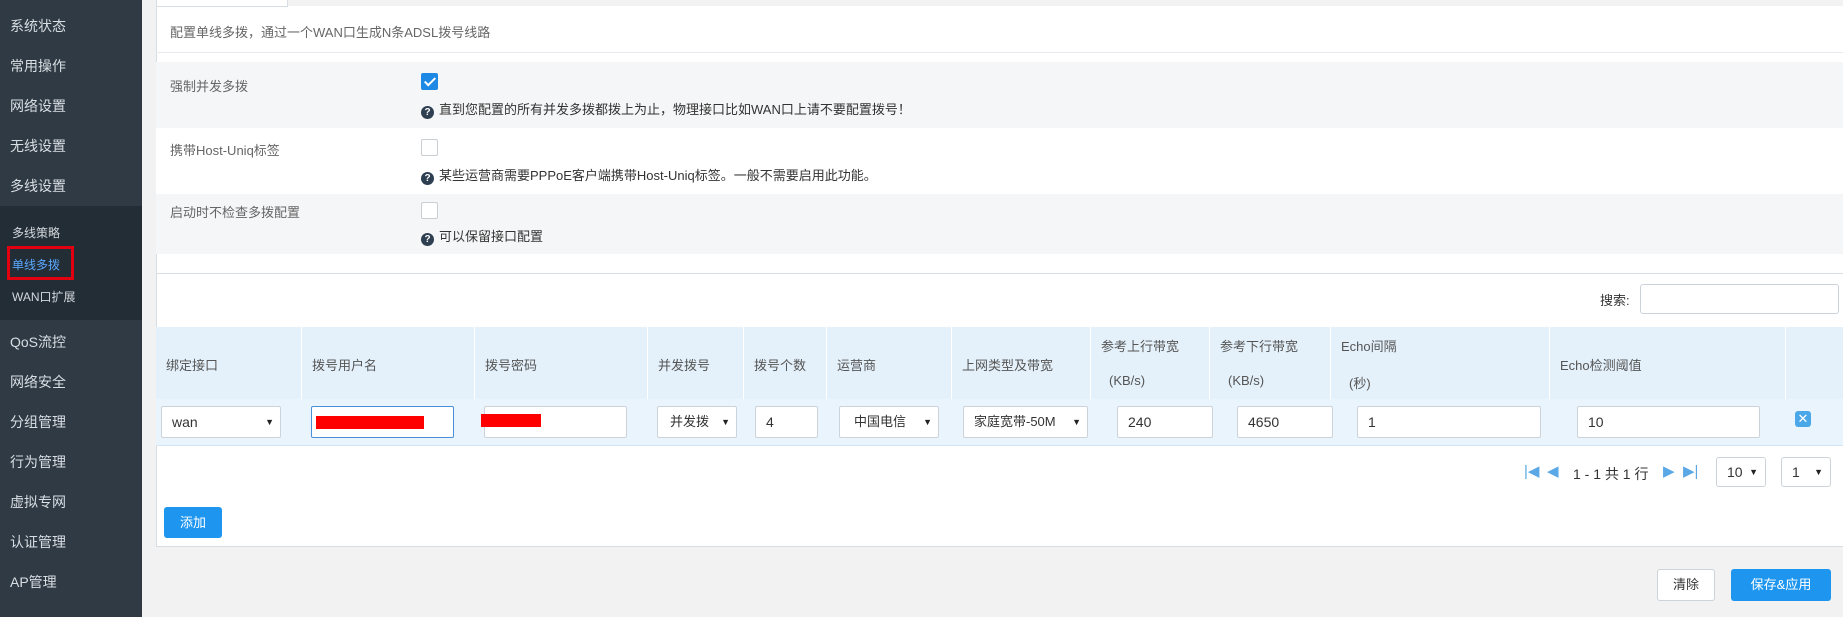 Image resolution: width=1843 pixels, height=617 pixels. I want to click on page-size-select: 10, so click(1741, 472).